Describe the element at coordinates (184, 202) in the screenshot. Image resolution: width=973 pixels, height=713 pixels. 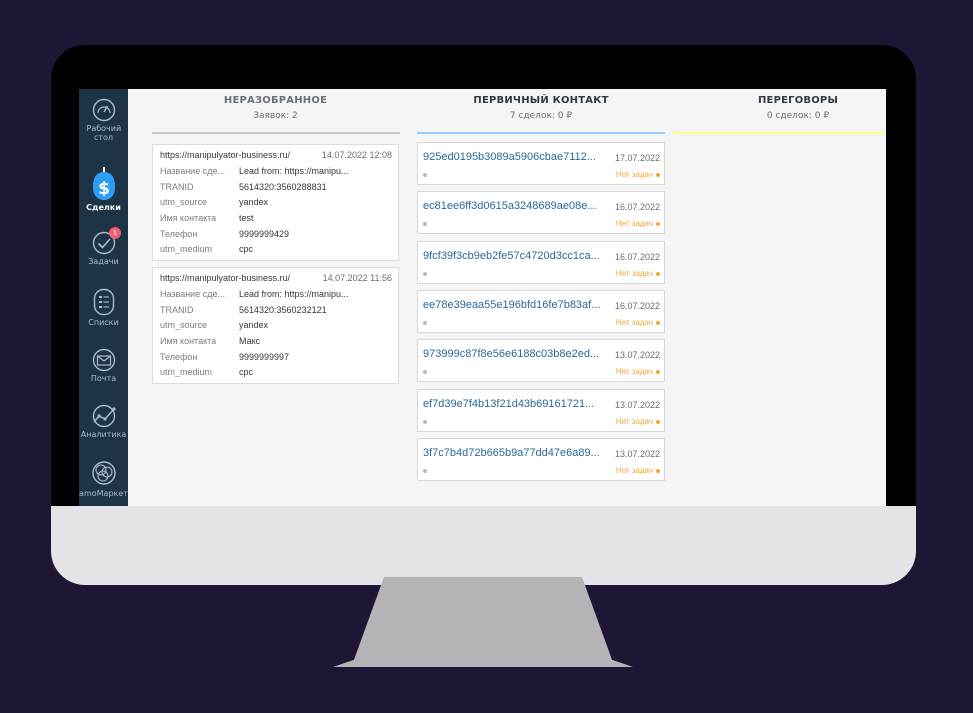
I see `lead-field-key: utm_source` at that location.